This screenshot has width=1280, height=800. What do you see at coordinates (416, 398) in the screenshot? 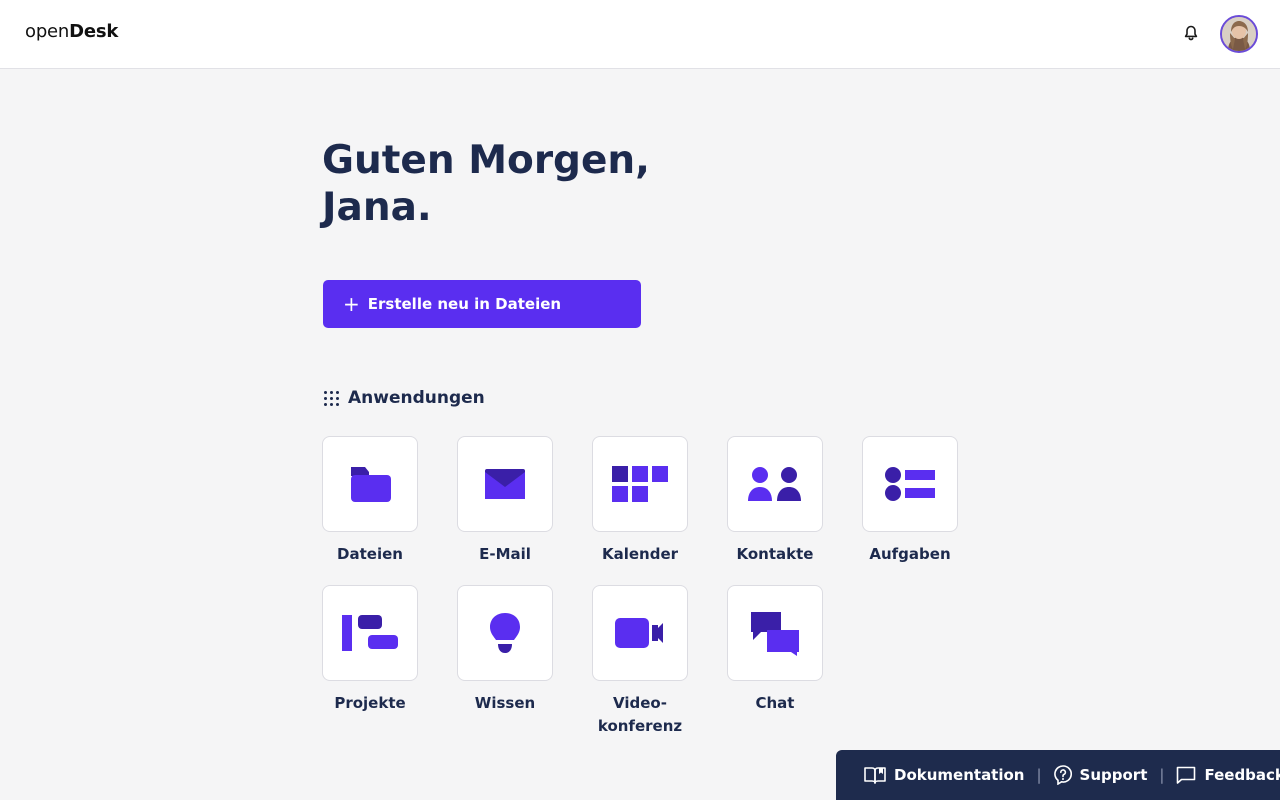
I see `apps-section-title: Anwendungen` at bounding box center [416, 398].